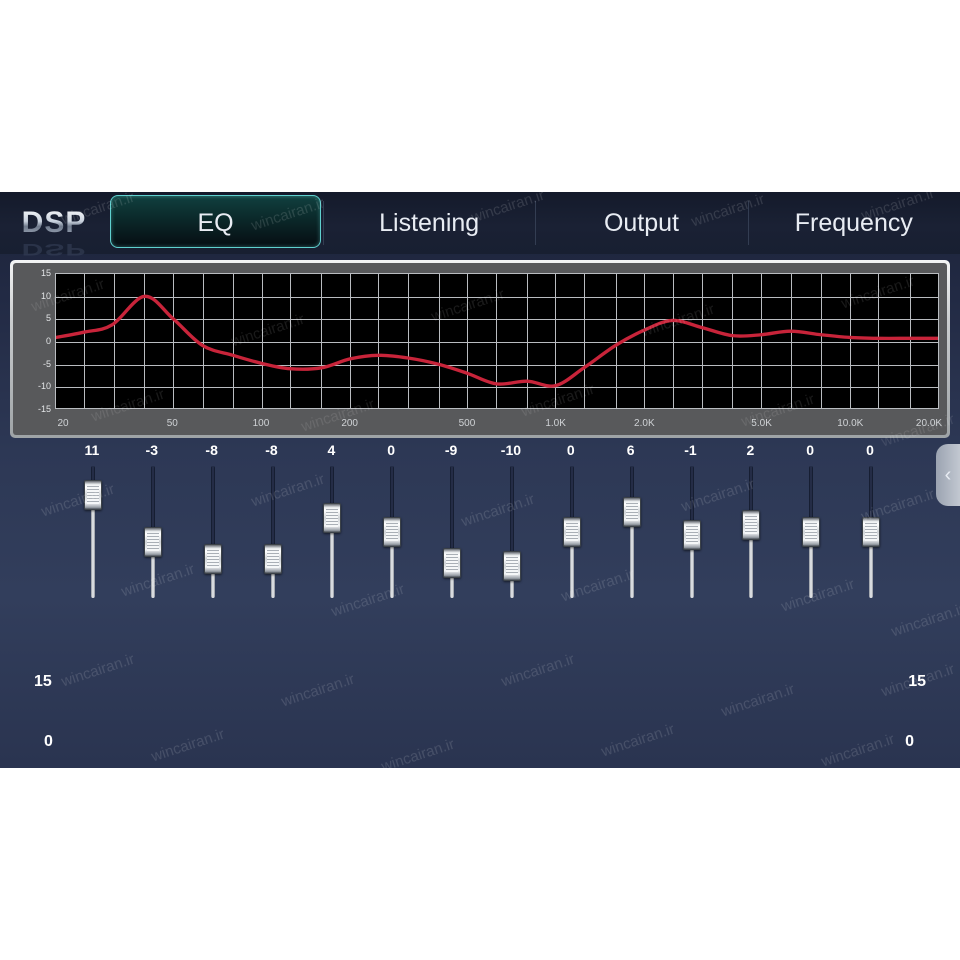 This screenshot has height=960, width=960. I want to click on tab-eq-label: EQ, so click(215, 222).